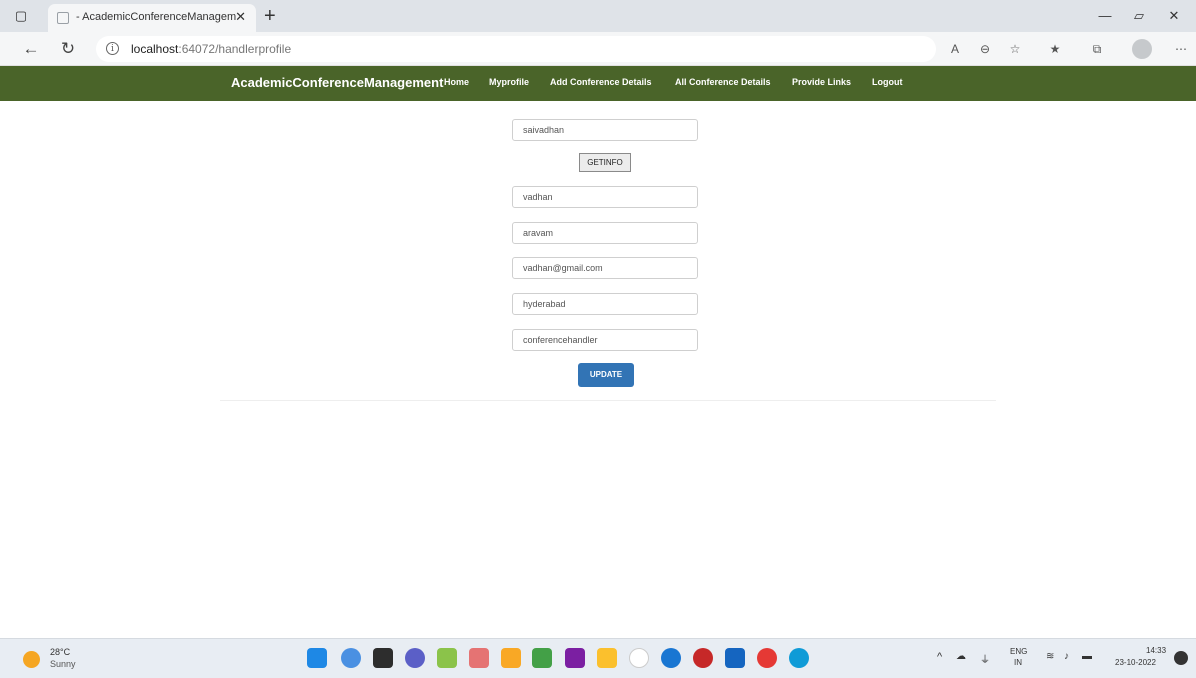 The image size is (1196, 678). What do you see at coordinates (605, 197) in the screenshot?
I see `first-name-input: vadhan` at bounding box center [605, 197].